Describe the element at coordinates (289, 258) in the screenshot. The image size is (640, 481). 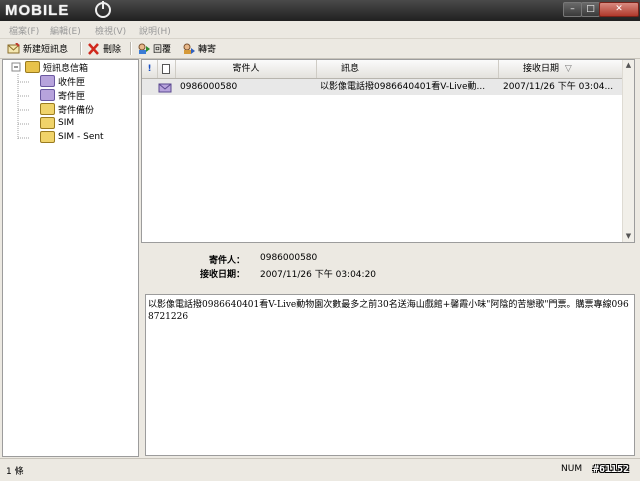
I see `detail-sender-value: 0986000580` at that location.